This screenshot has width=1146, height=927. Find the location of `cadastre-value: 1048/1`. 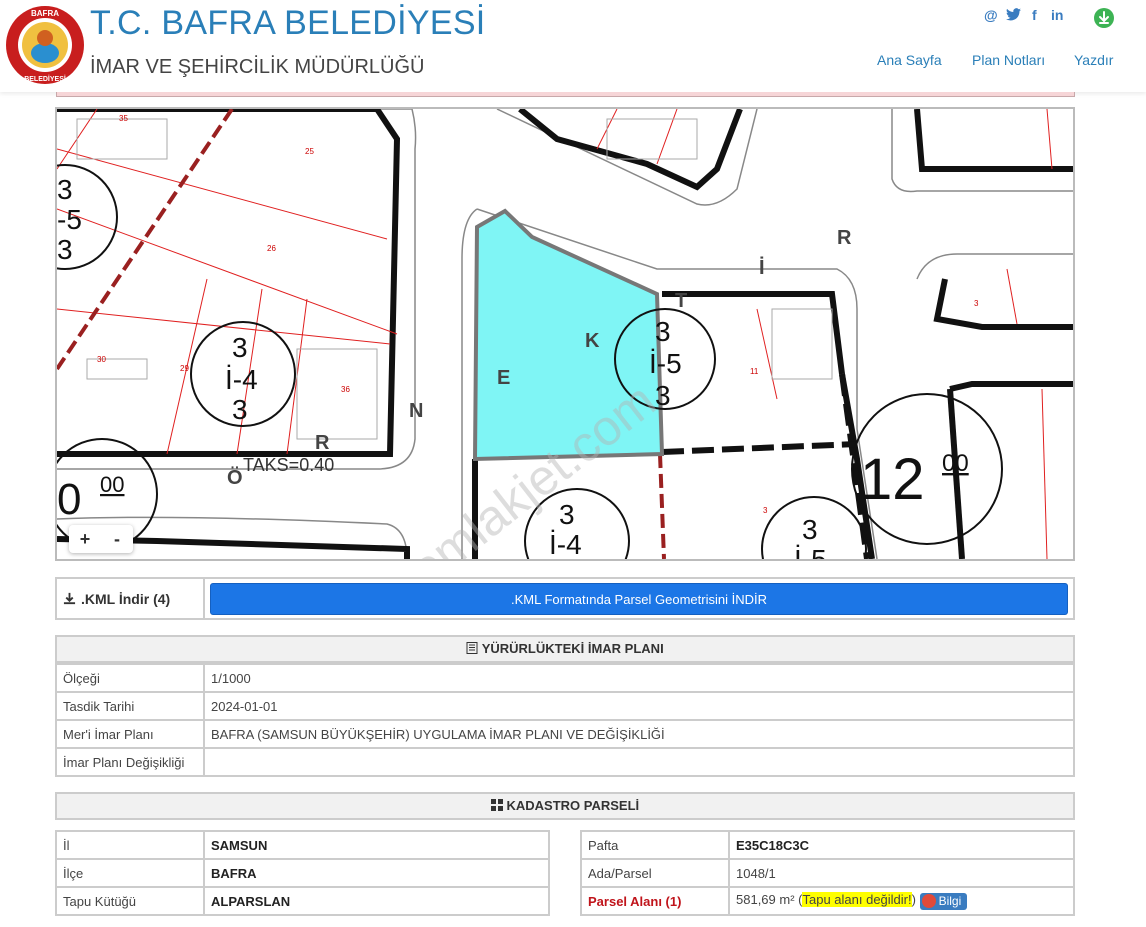

cadastre-value: 1048/1 is located at coordinates (901, 873).